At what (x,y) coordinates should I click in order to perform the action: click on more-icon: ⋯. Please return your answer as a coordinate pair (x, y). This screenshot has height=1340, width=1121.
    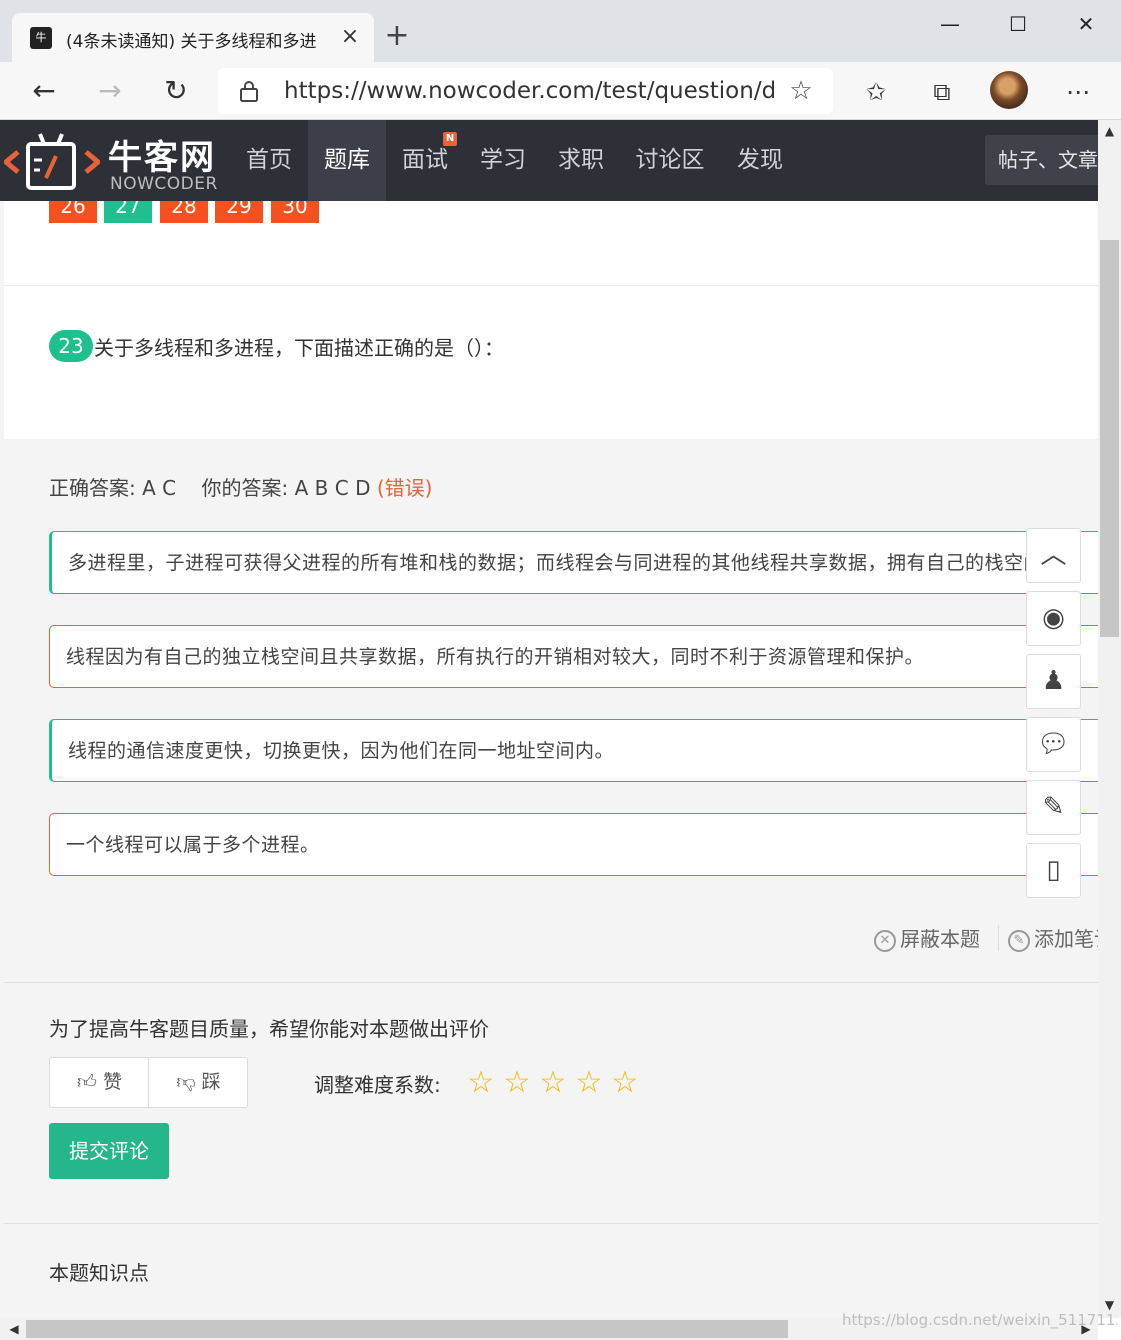
    Looking at the image, I should click on (1078, 92).